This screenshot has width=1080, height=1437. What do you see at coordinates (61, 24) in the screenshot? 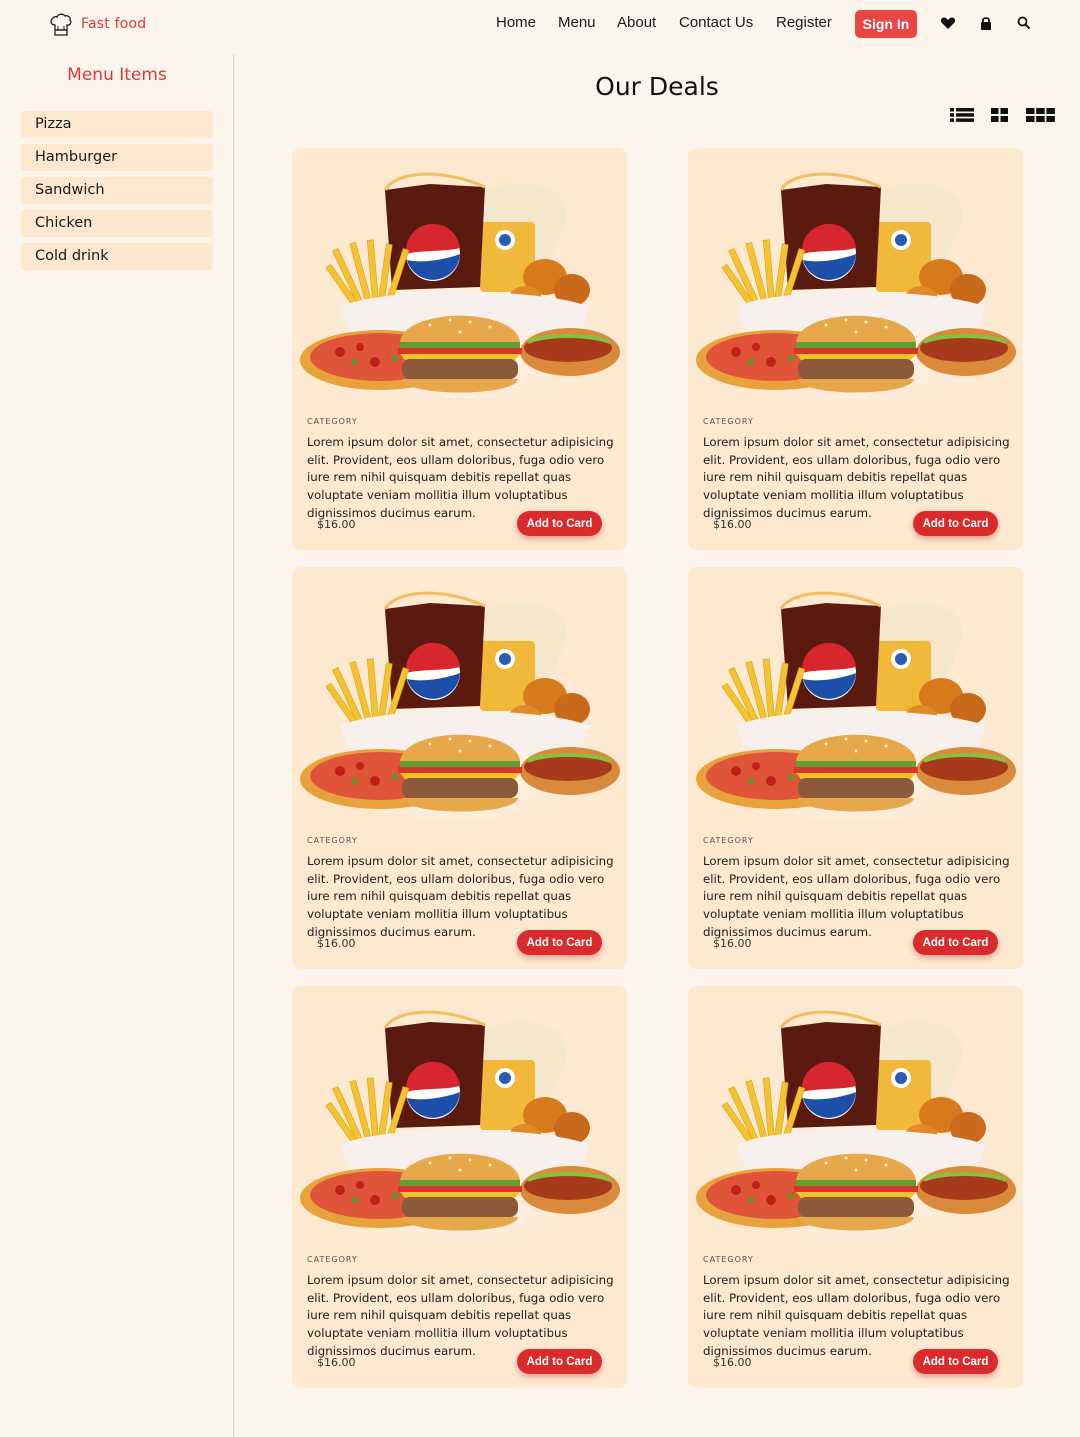
I see `chef-hat-icon` at bounding box center [61, 24].